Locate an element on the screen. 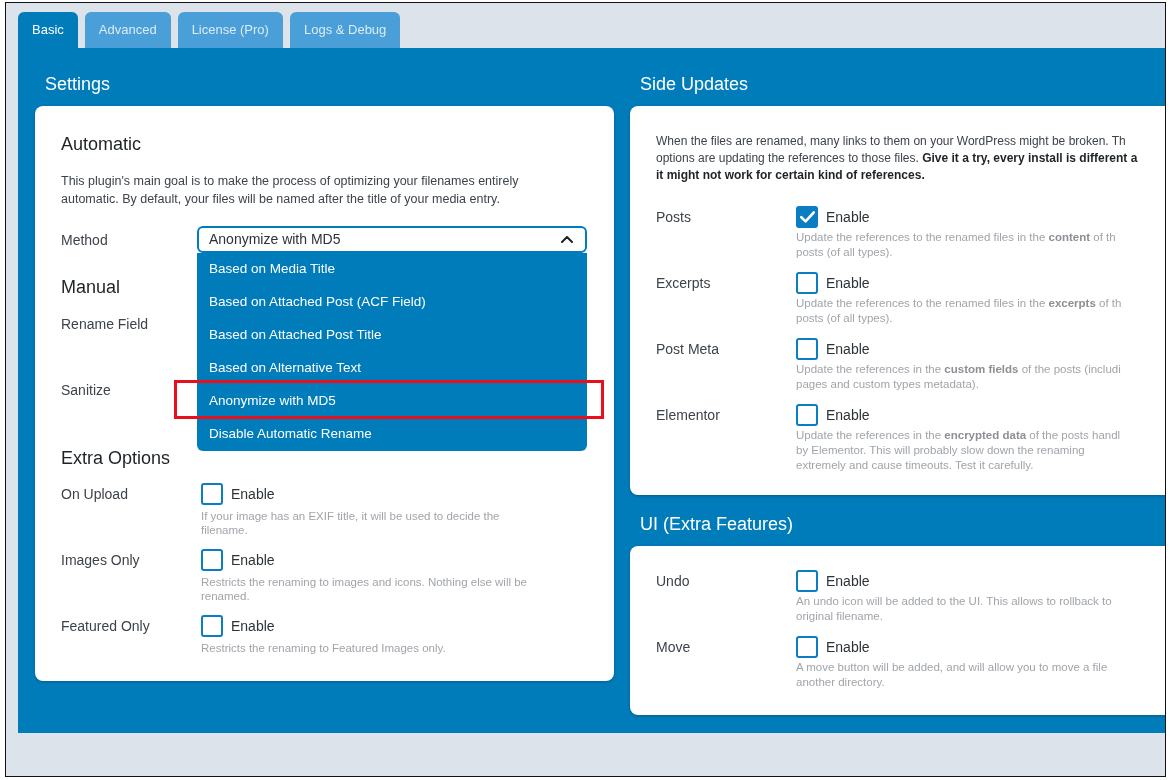  section-heading: Manual is located at coordinates (91, 287).